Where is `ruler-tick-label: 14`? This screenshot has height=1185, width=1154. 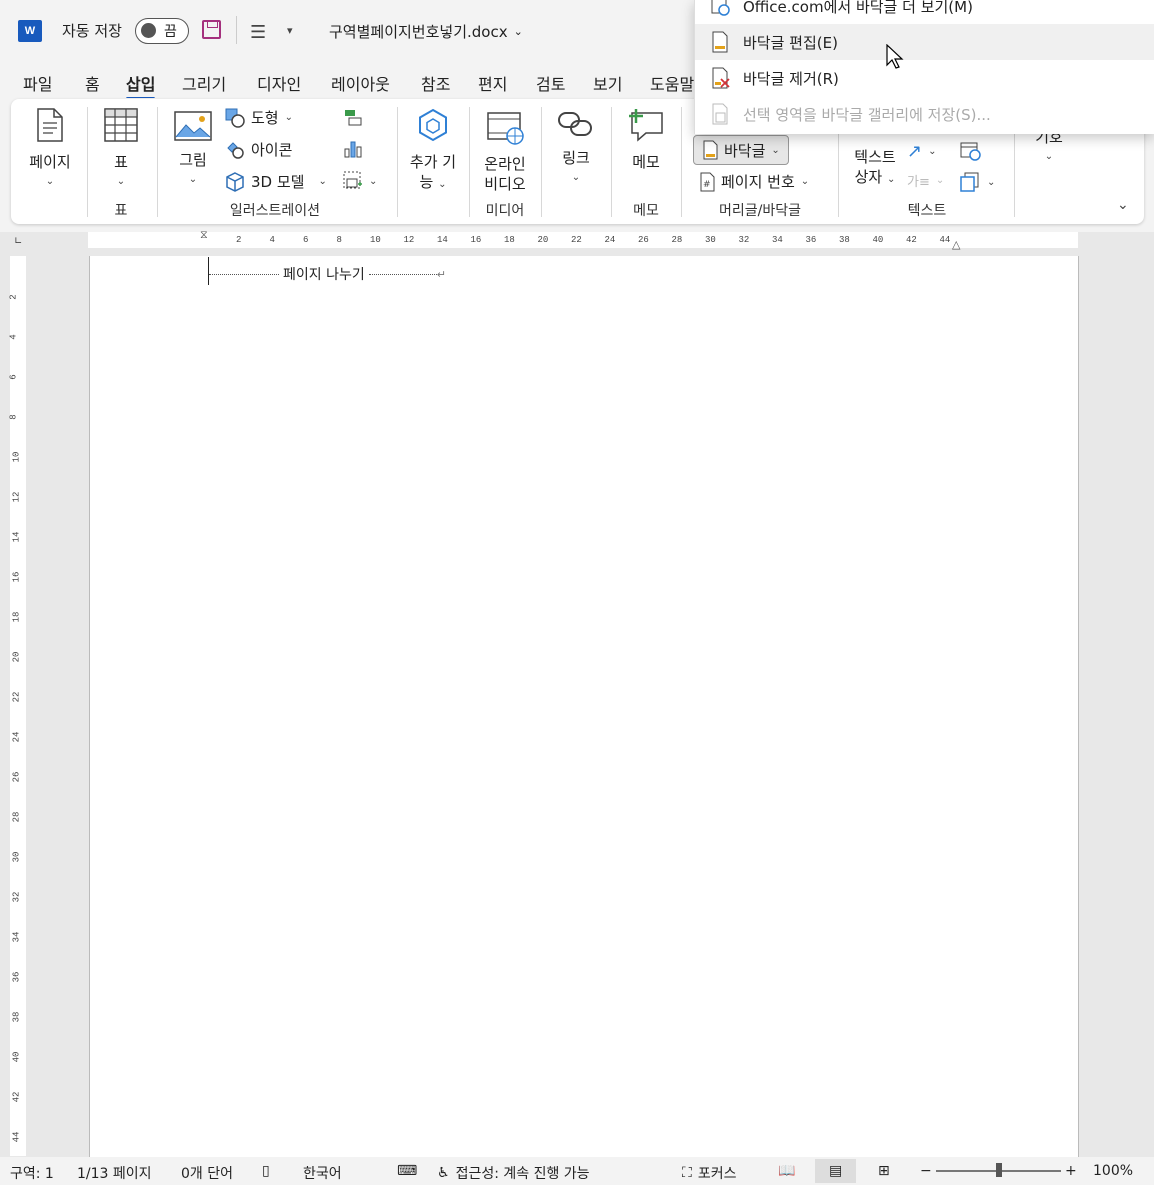
ruler-tick-label: 14 is located at coordinates (16, 537).